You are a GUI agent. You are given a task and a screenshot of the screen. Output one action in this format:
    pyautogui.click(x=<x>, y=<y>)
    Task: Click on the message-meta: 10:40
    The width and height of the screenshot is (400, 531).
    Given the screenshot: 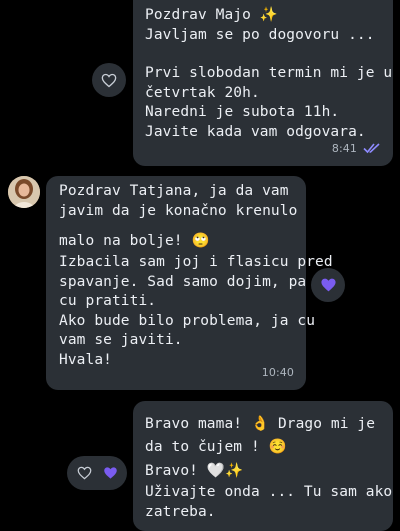 What is the action you would take?
    pyautogui.click(x=278, y=373)
    